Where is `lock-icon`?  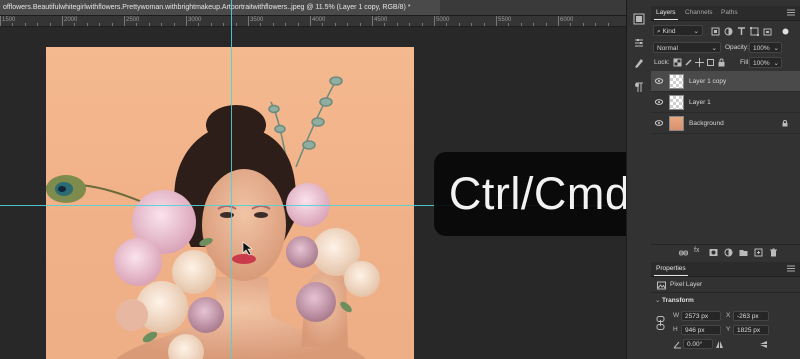 lock-icon is located at coordinates (785, 123).